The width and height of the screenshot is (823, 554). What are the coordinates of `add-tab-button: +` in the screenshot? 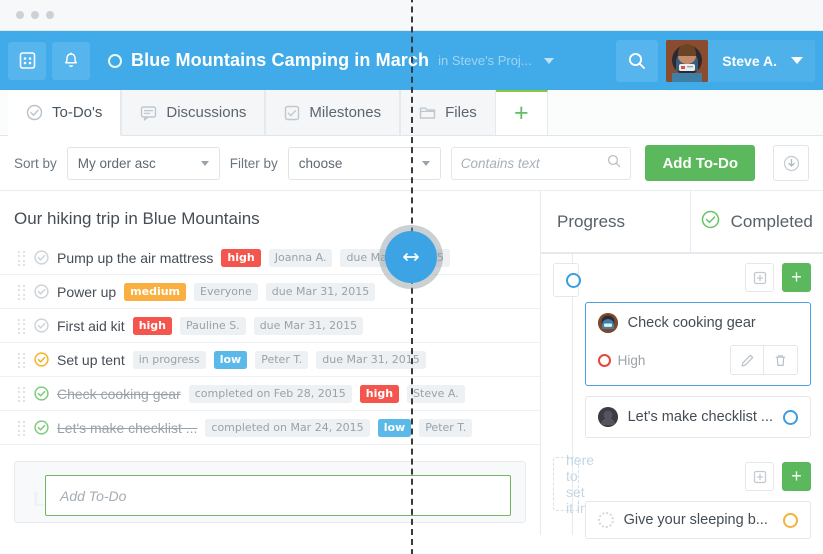 It's located at (521, 112).